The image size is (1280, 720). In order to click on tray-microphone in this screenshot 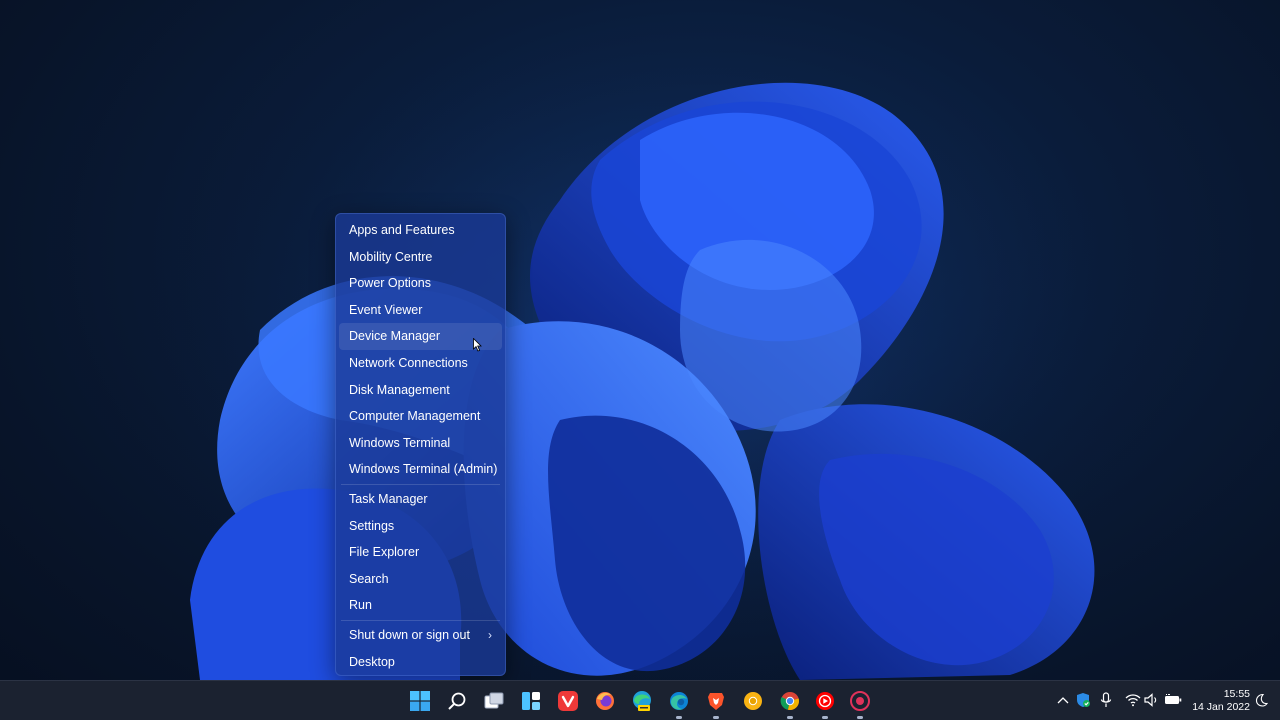, I will do `click(1106, 700)`.